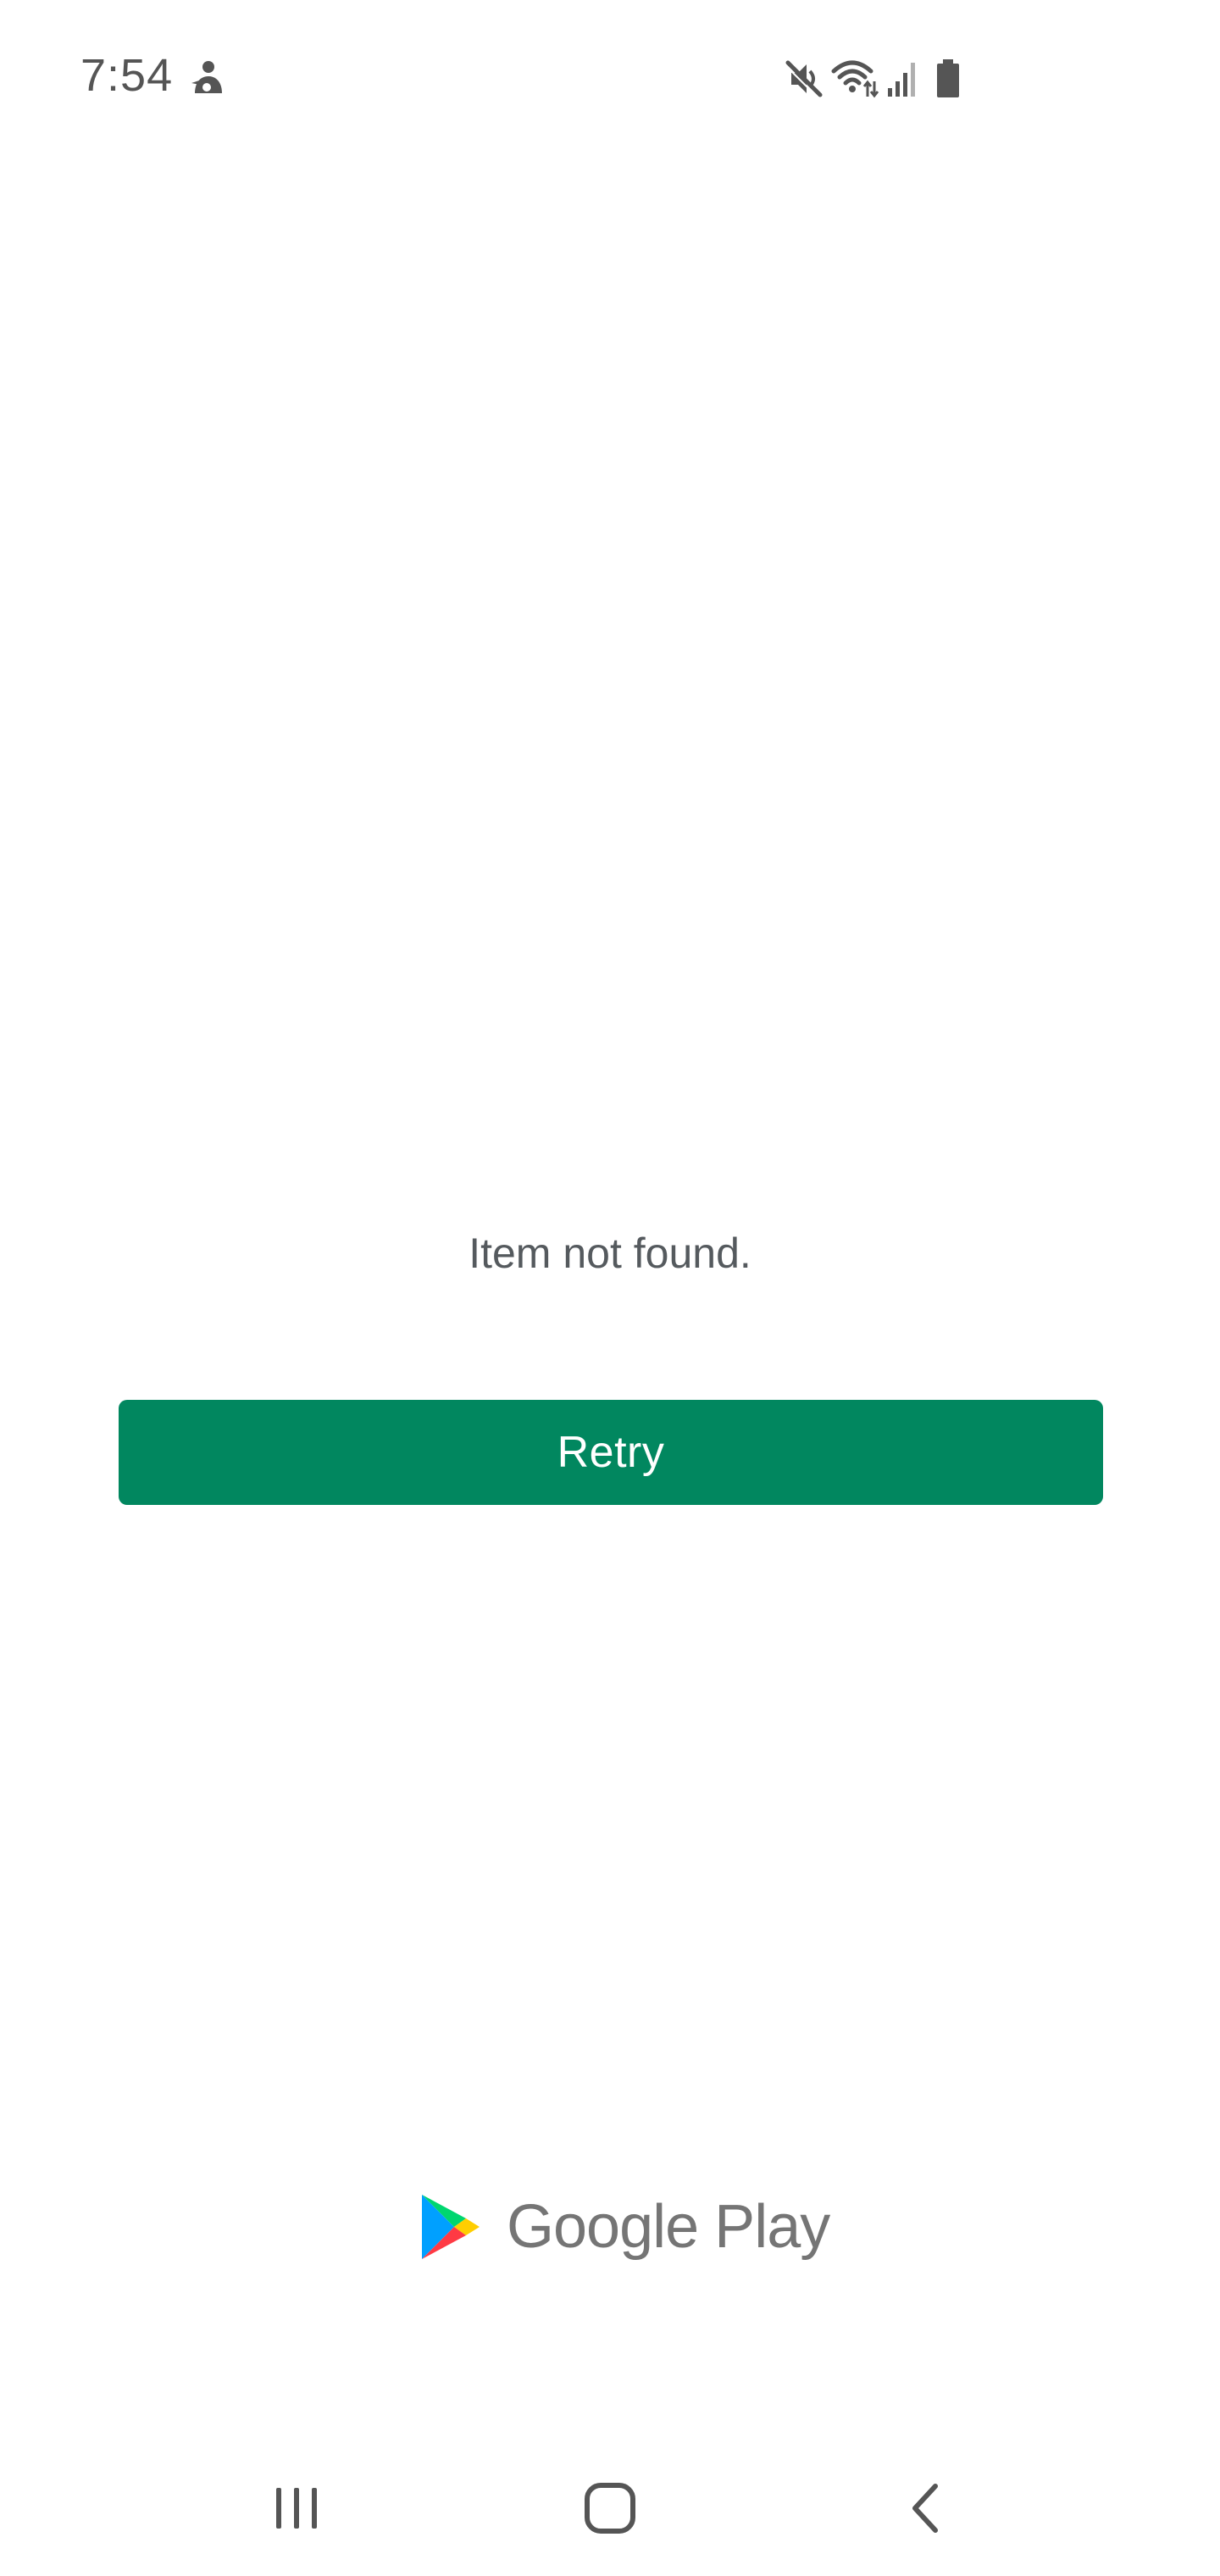  I want to click on retry-button: Retry, so click(611, 1452).